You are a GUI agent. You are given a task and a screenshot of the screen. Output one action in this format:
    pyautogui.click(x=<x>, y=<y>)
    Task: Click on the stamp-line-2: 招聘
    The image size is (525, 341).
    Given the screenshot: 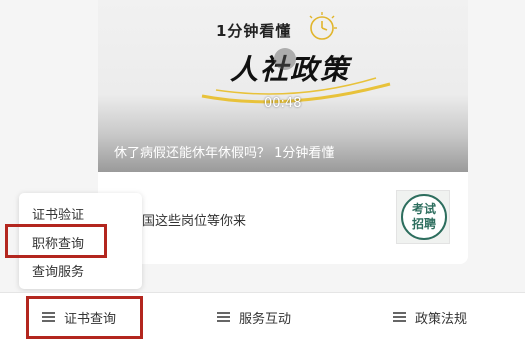 What is the action you would take?
    pyautogui.click(x=423, y=224)
    